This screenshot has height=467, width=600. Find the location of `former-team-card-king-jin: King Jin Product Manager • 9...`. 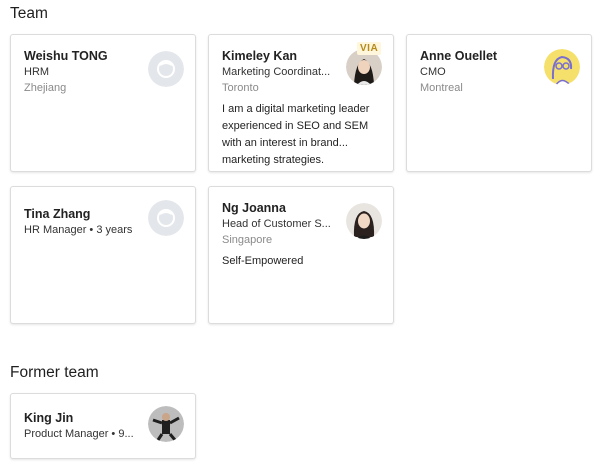

former-team-card-king-jin: King Jin Product Manager • 9... is located at coordinates (103, 426).